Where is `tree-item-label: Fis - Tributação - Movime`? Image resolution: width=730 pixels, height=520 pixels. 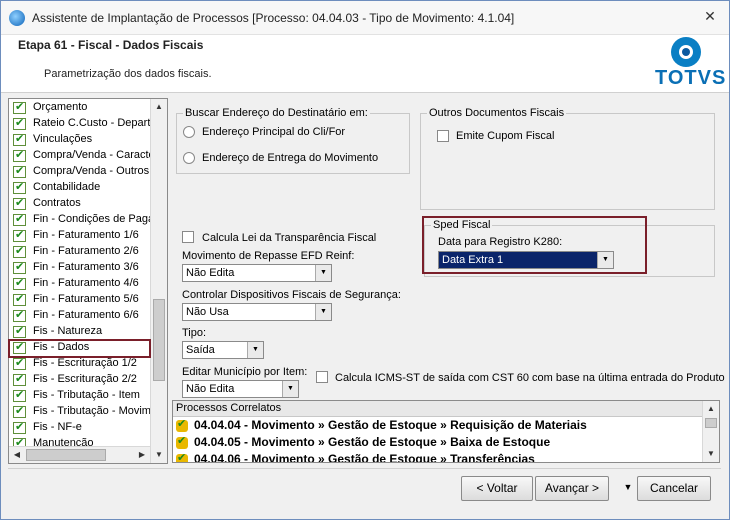 tree-item-label: Fis - Tributação - Movime is located at coordinates (91, 411).